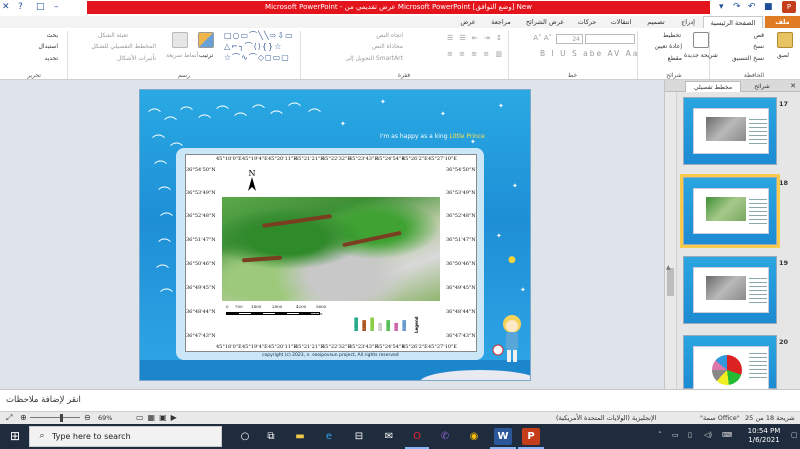 This screenshot has height=449, width=800. I want to click on panel-scrollbar: ▲, so click(671, 240).